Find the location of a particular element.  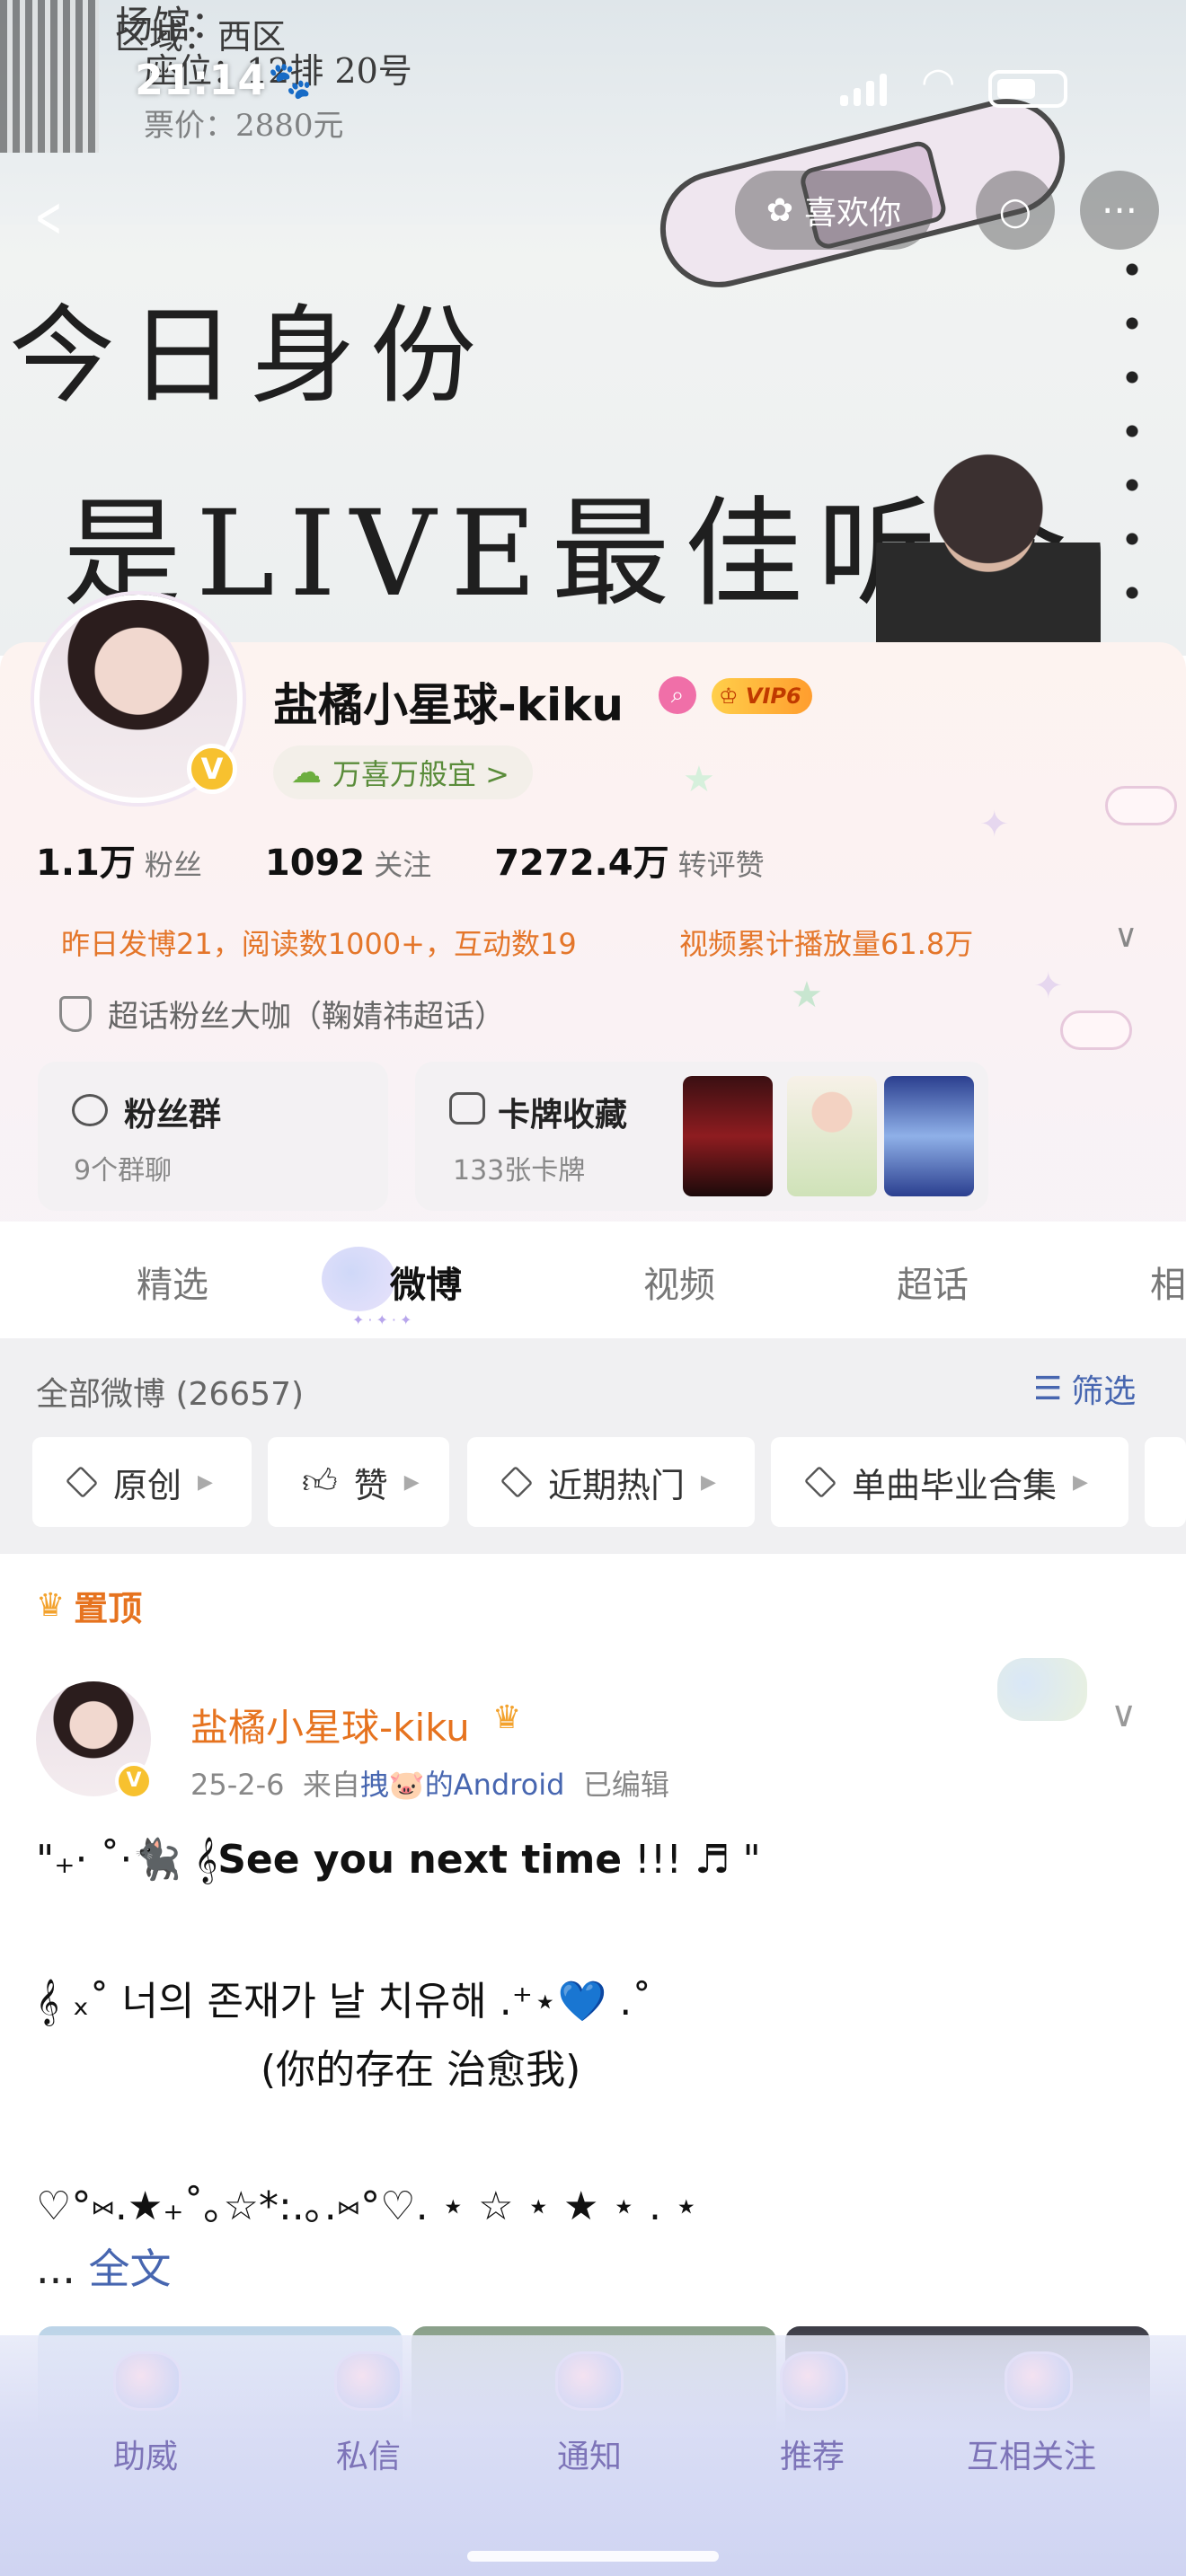

handwriting-line: 今日身份 is located at coordinates (250, 356).